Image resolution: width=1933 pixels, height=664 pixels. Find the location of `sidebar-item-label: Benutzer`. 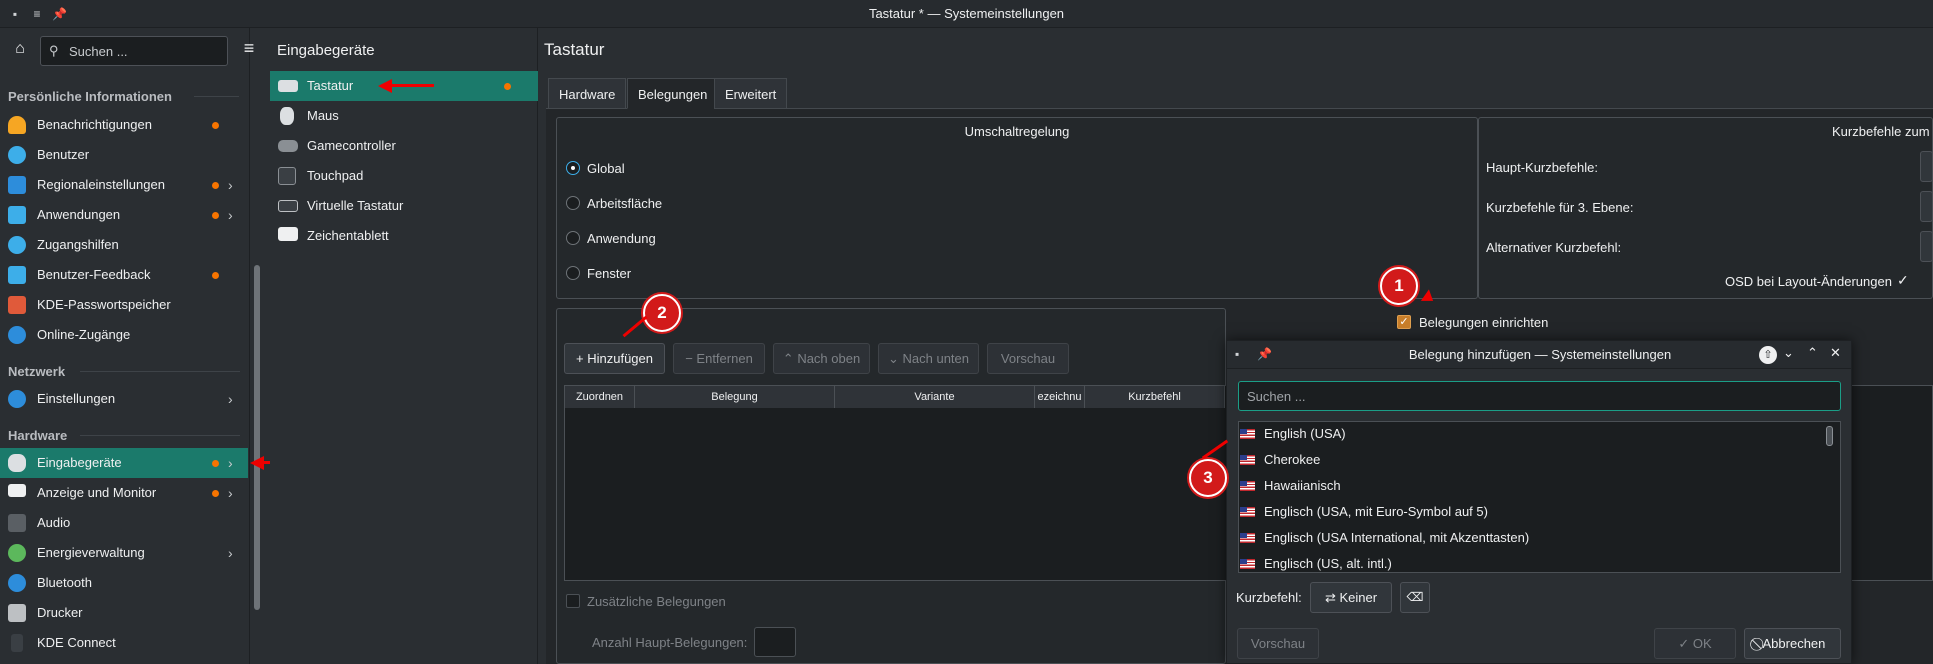

sidebar-item-label: Benutzer is located at coordinates (63, 154).